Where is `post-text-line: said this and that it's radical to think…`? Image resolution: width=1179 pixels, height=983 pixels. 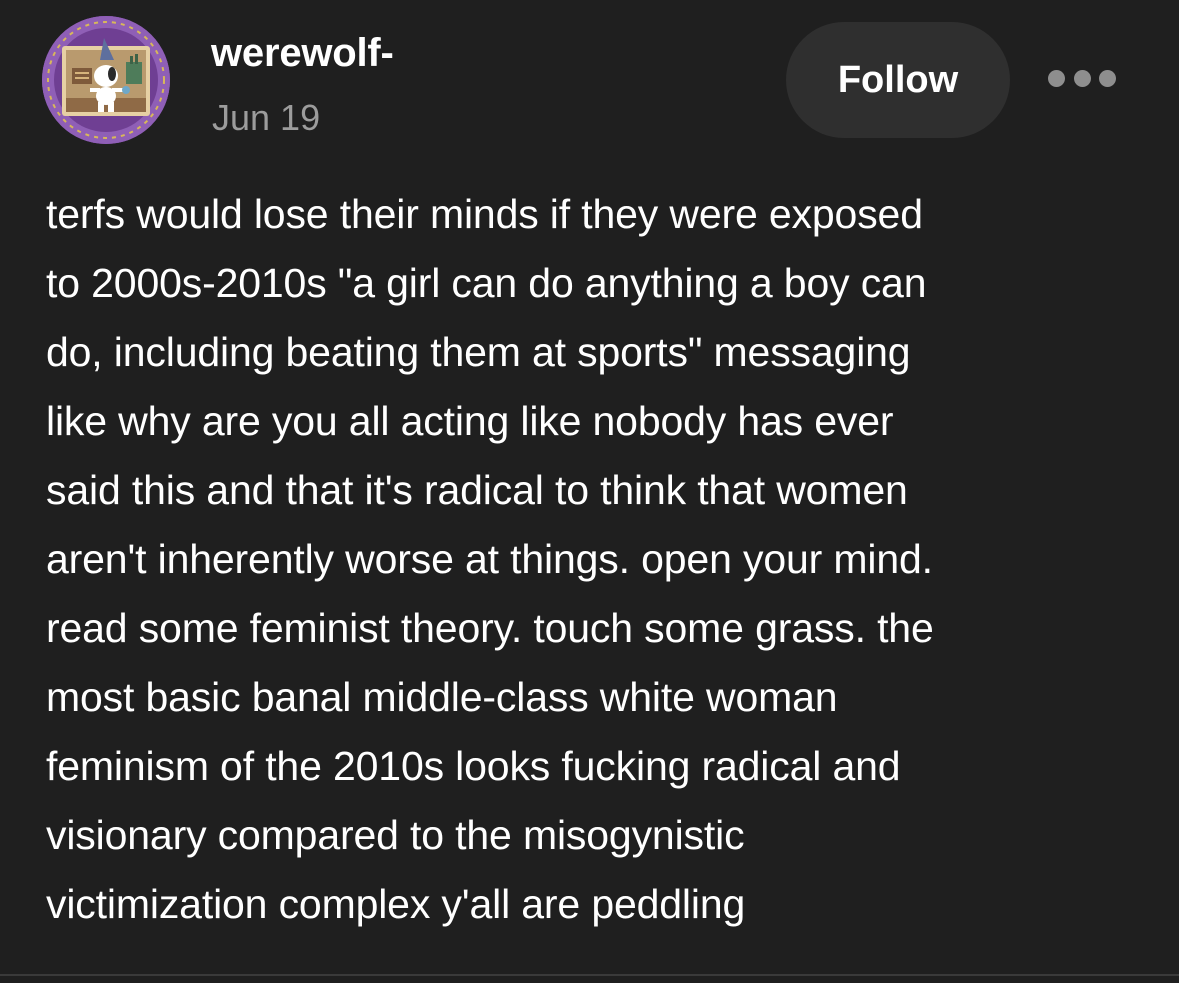
post-text-line: said this and that it's radical to think… is located at coordinates (477, 490).